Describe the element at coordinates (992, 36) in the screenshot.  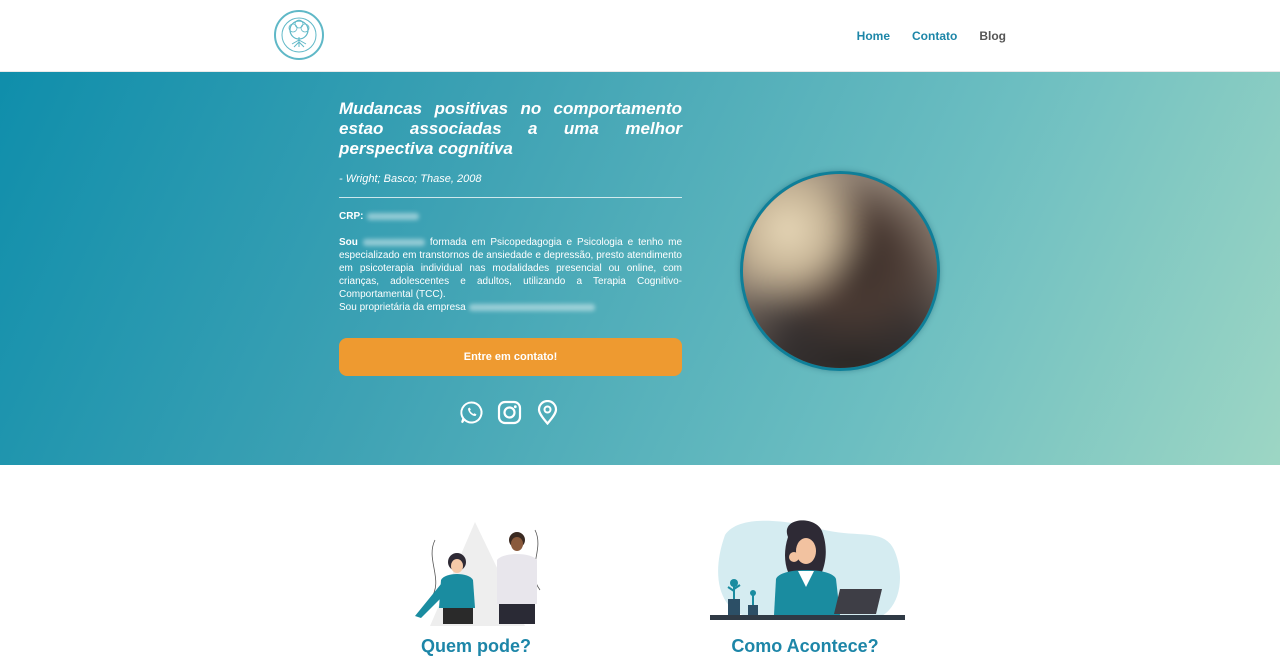
I see `nav-blog-link: Blog` at that location.